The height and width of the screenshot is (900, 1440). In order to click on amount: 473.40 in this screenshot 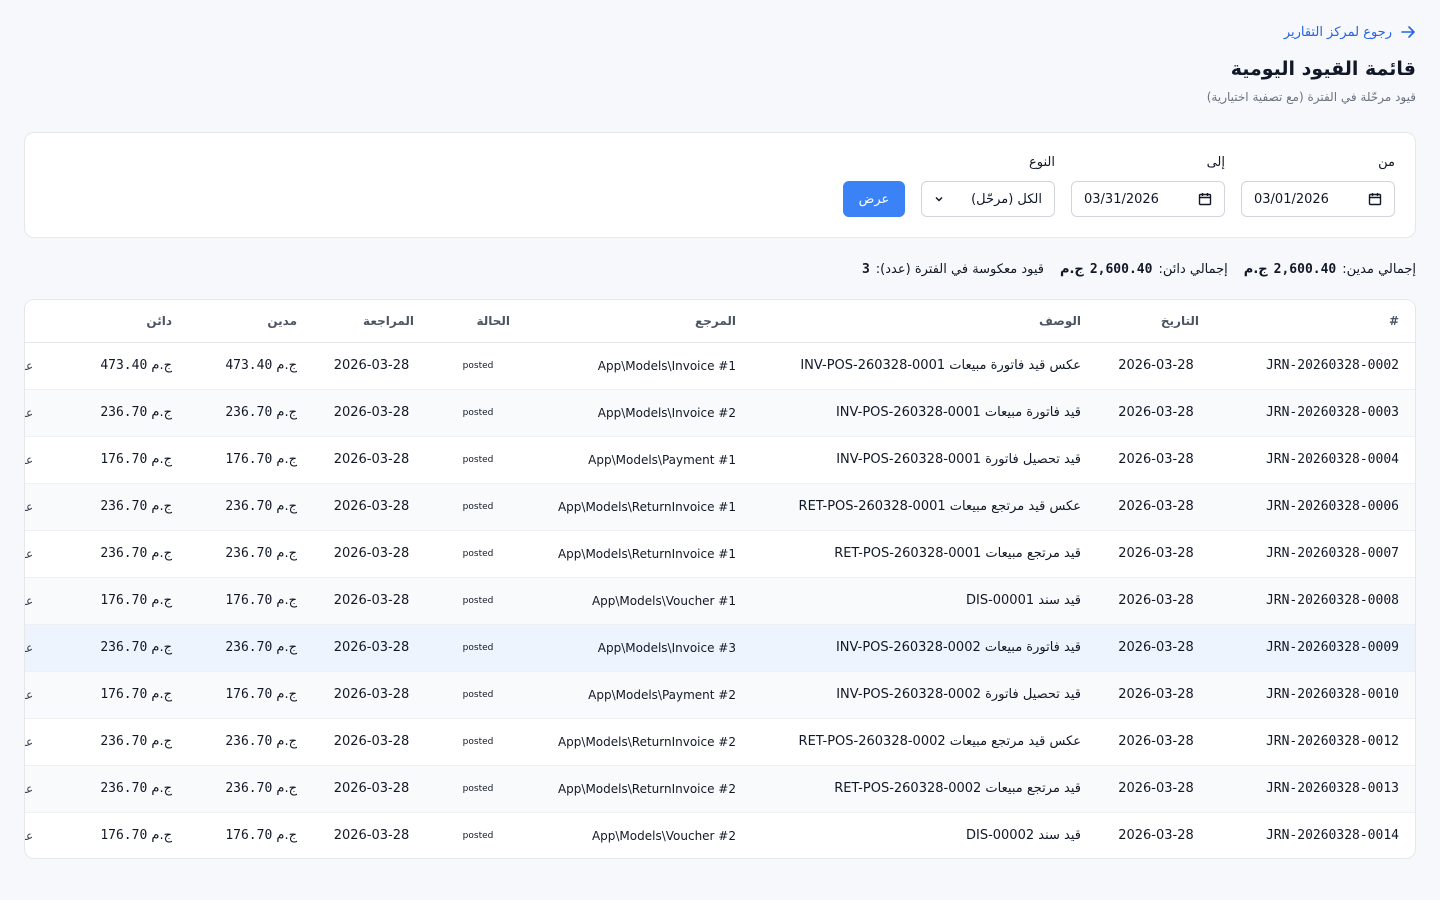, I will do `click(249, 365)`.